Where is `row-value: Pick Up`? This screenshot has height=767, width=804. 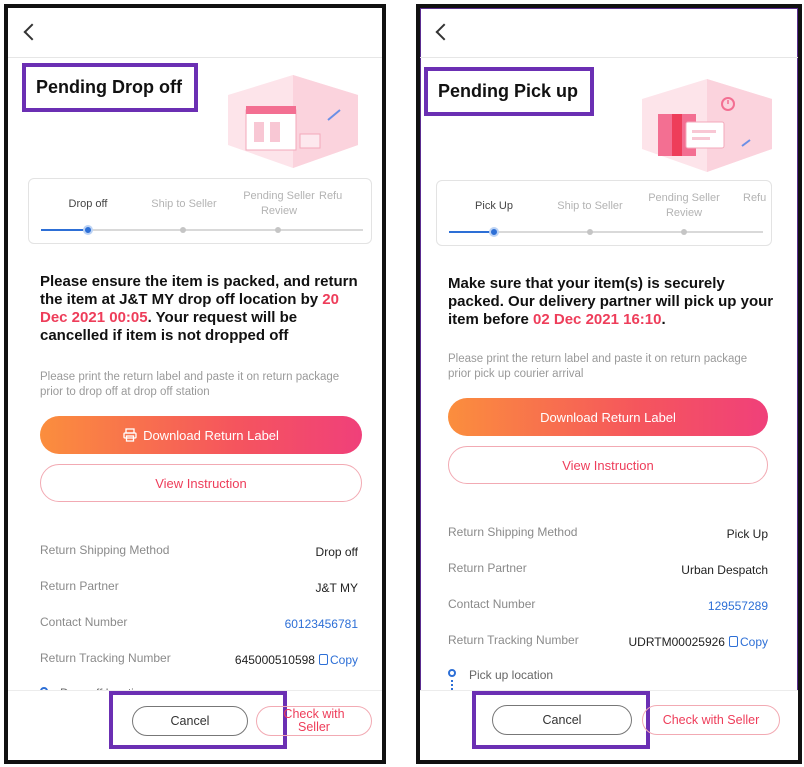
row-value: Pick Up is located at coordinates (747, 534).